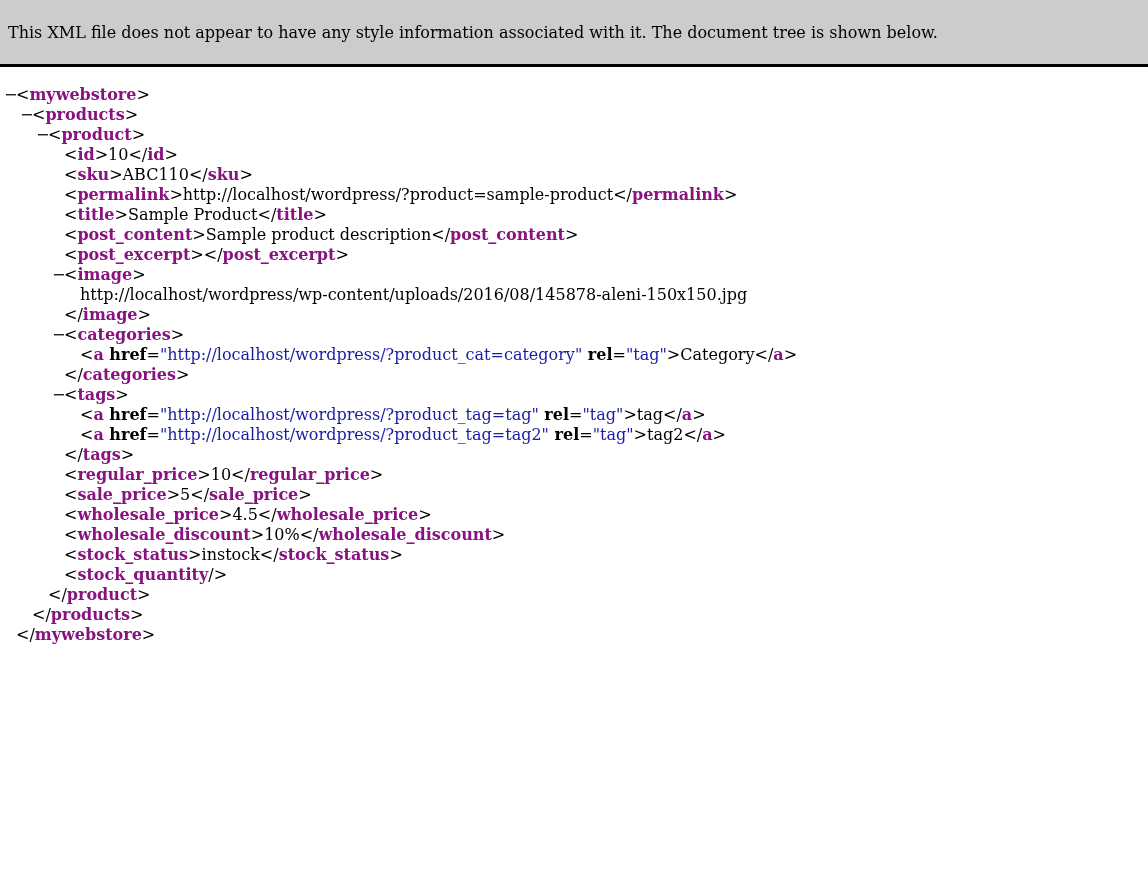 This screenshot has height=880, width=1148. What do you see at coordinates (403, 434) in the screenshot?
I see `xml-element: <a href="http://localhost/wordpress/?product_tag=tag2" rel="tag">tag2</a>` at bounding box center [403, 434].